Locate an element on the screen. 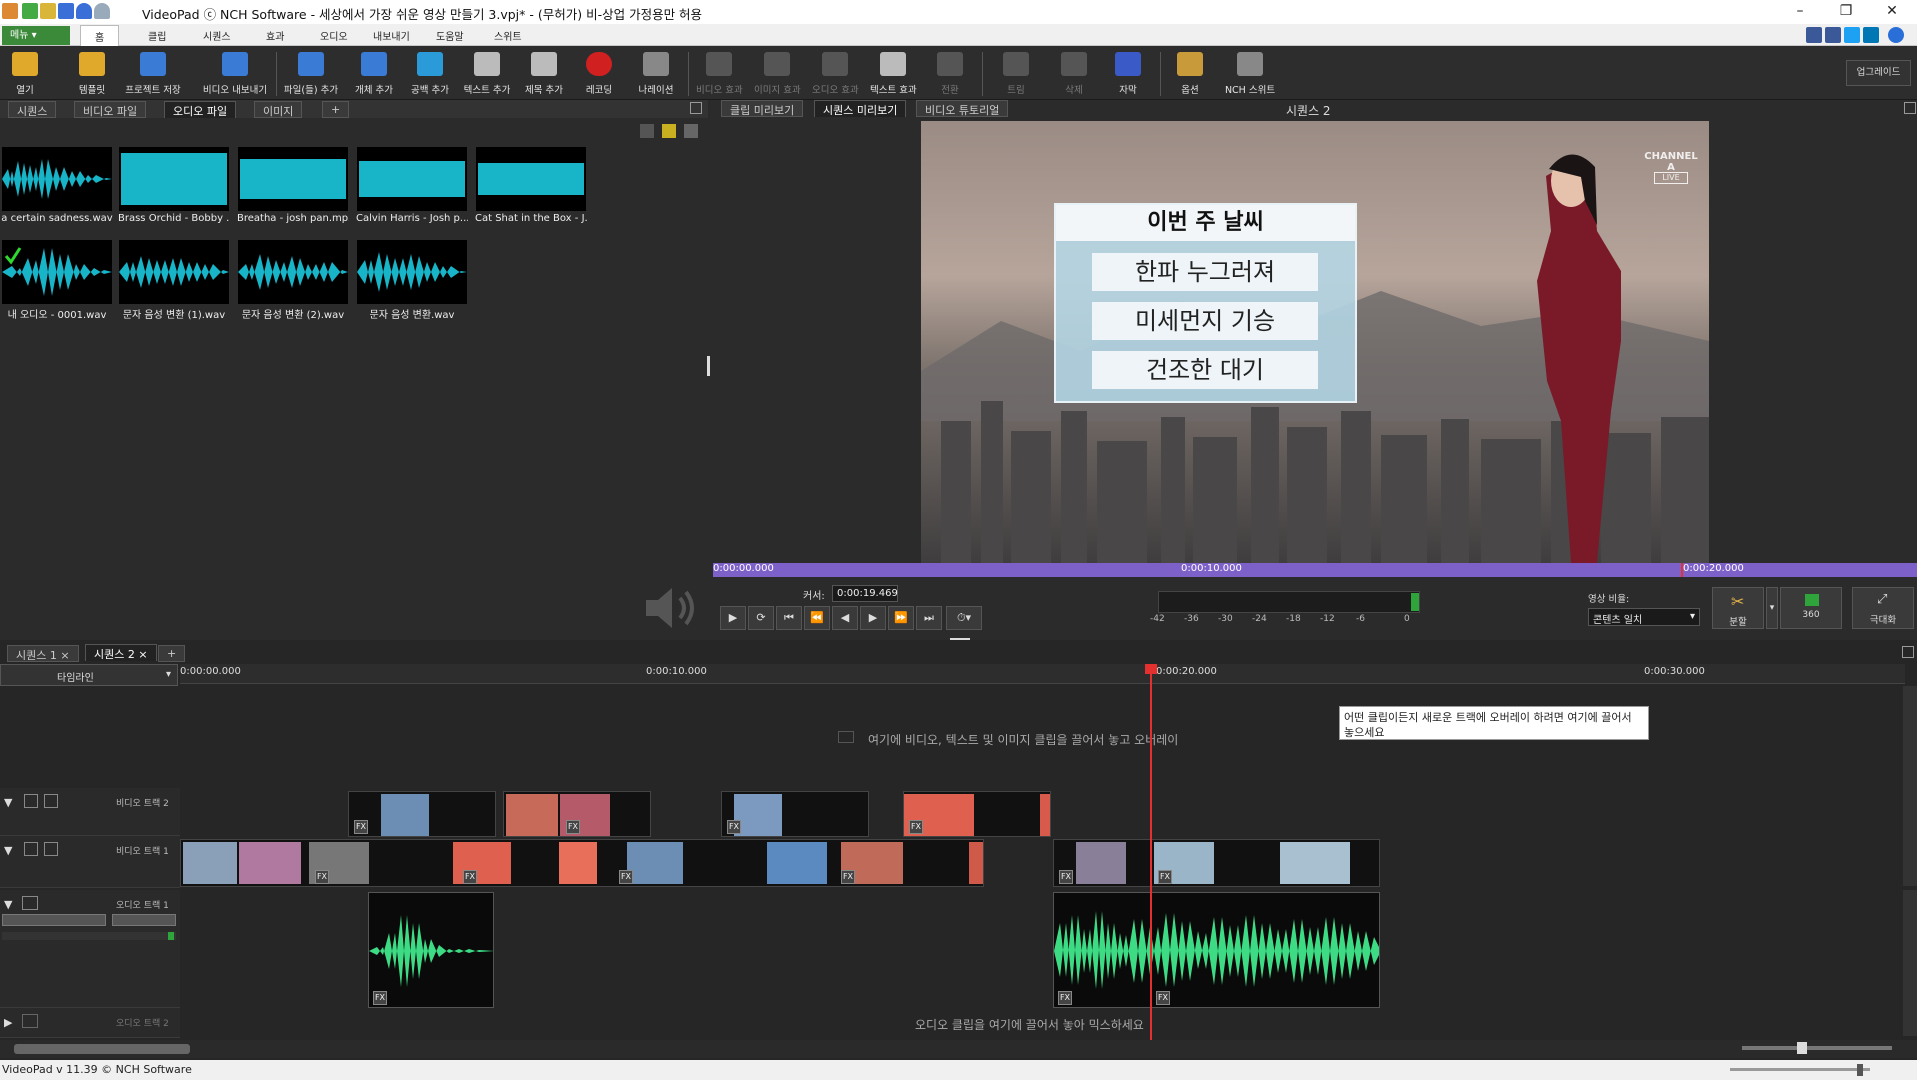 This screenshot has height=1080, width=1917. open-button: 열기 is located at coordinates (25, 75).